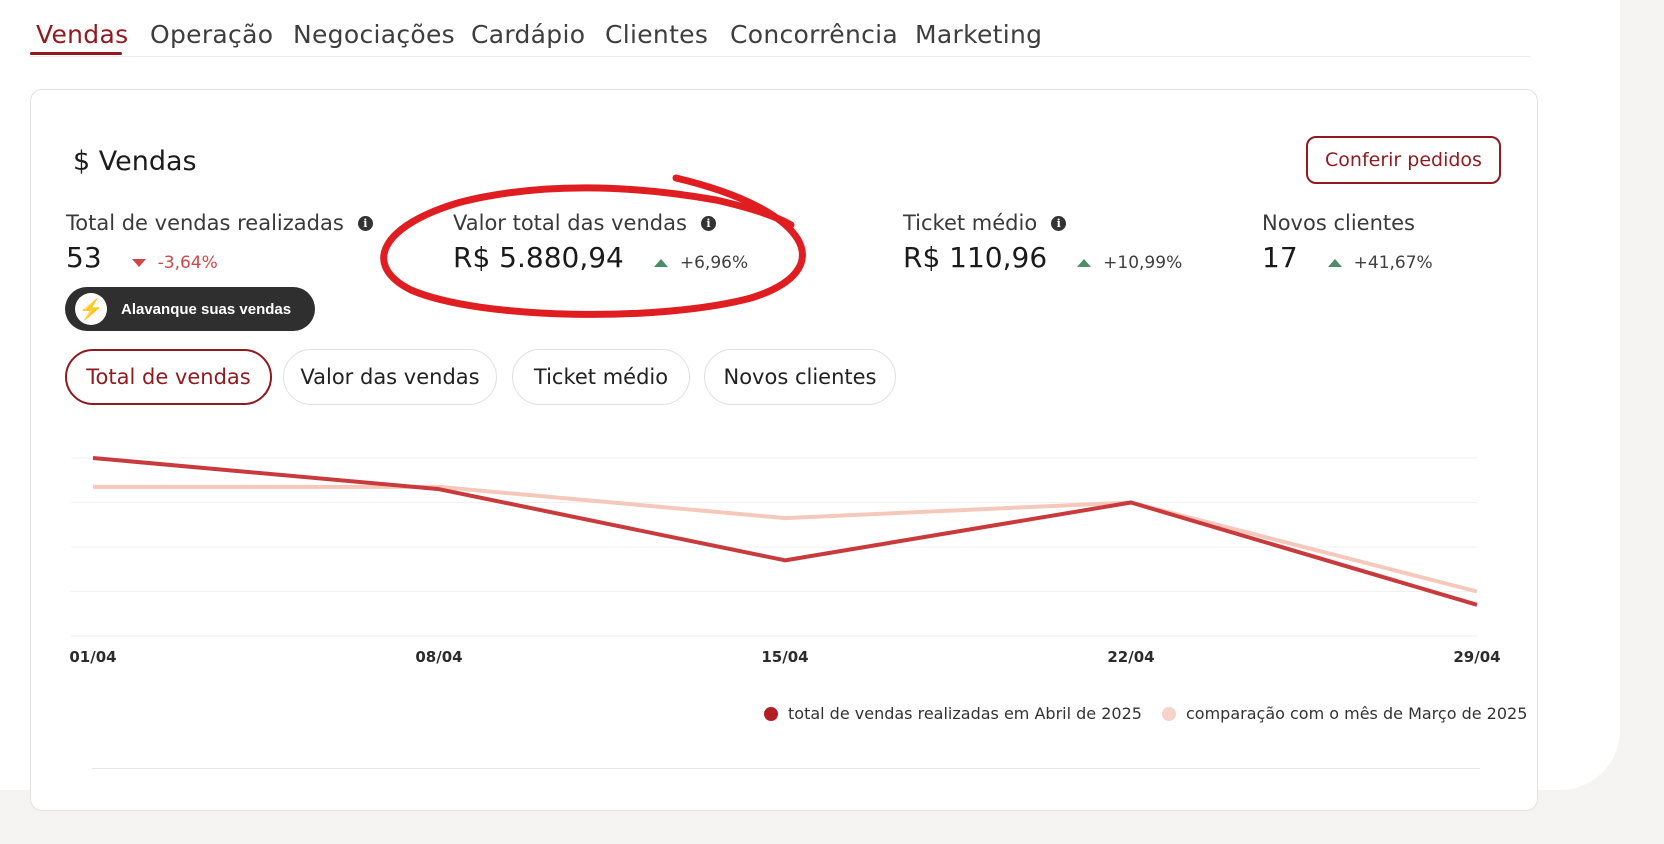 The height and width of the screenshot is (844, 1664). I want to click on trend-down-icon, so click(138, 263).